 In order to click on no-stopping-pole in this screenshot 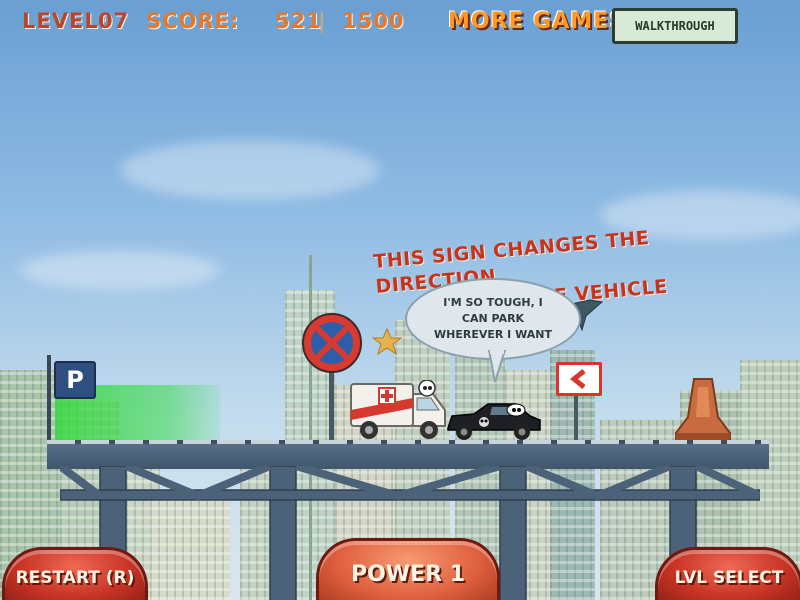, I will do `click(331, 405)`.